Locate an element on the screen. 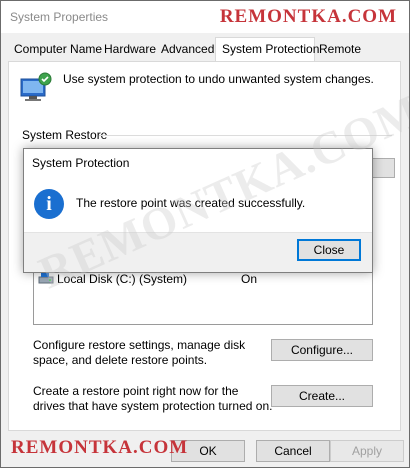 Image resolution: width=410 pixels, height=468 pixels. system-restore-group-label: System Restore is located at coordinates (67, 135).